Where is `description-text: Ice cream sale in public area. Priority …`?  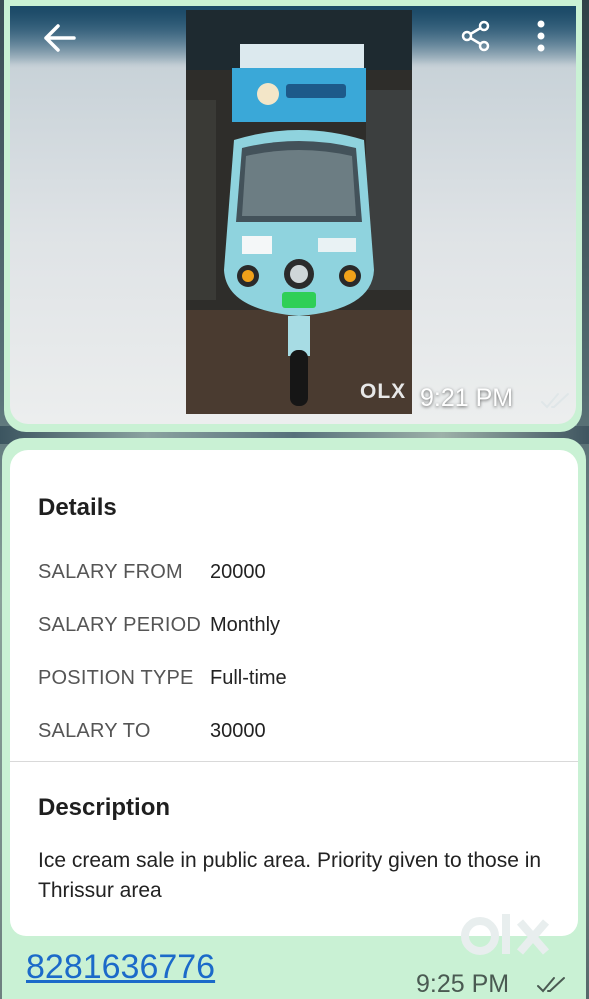
description-text: Ice cream sale in public area. Priority … is located at coordinates (290, 875).